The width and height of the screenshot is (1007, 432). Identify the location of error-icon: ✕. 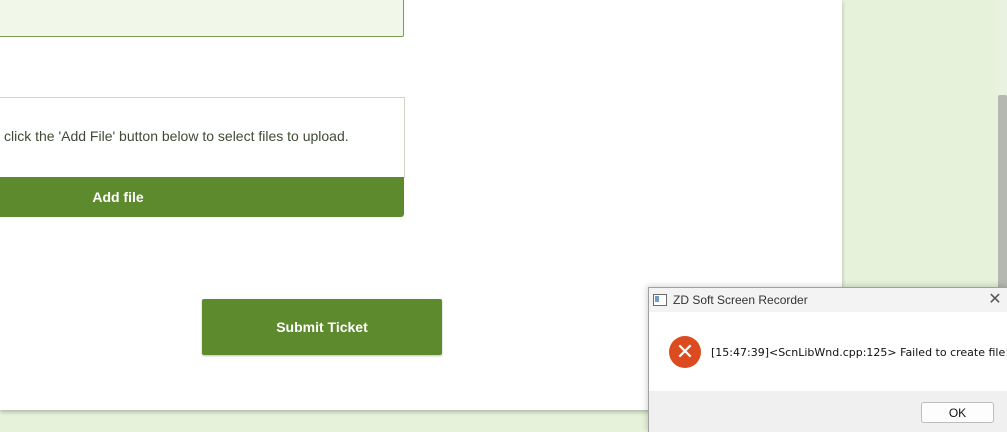
(685, 352).